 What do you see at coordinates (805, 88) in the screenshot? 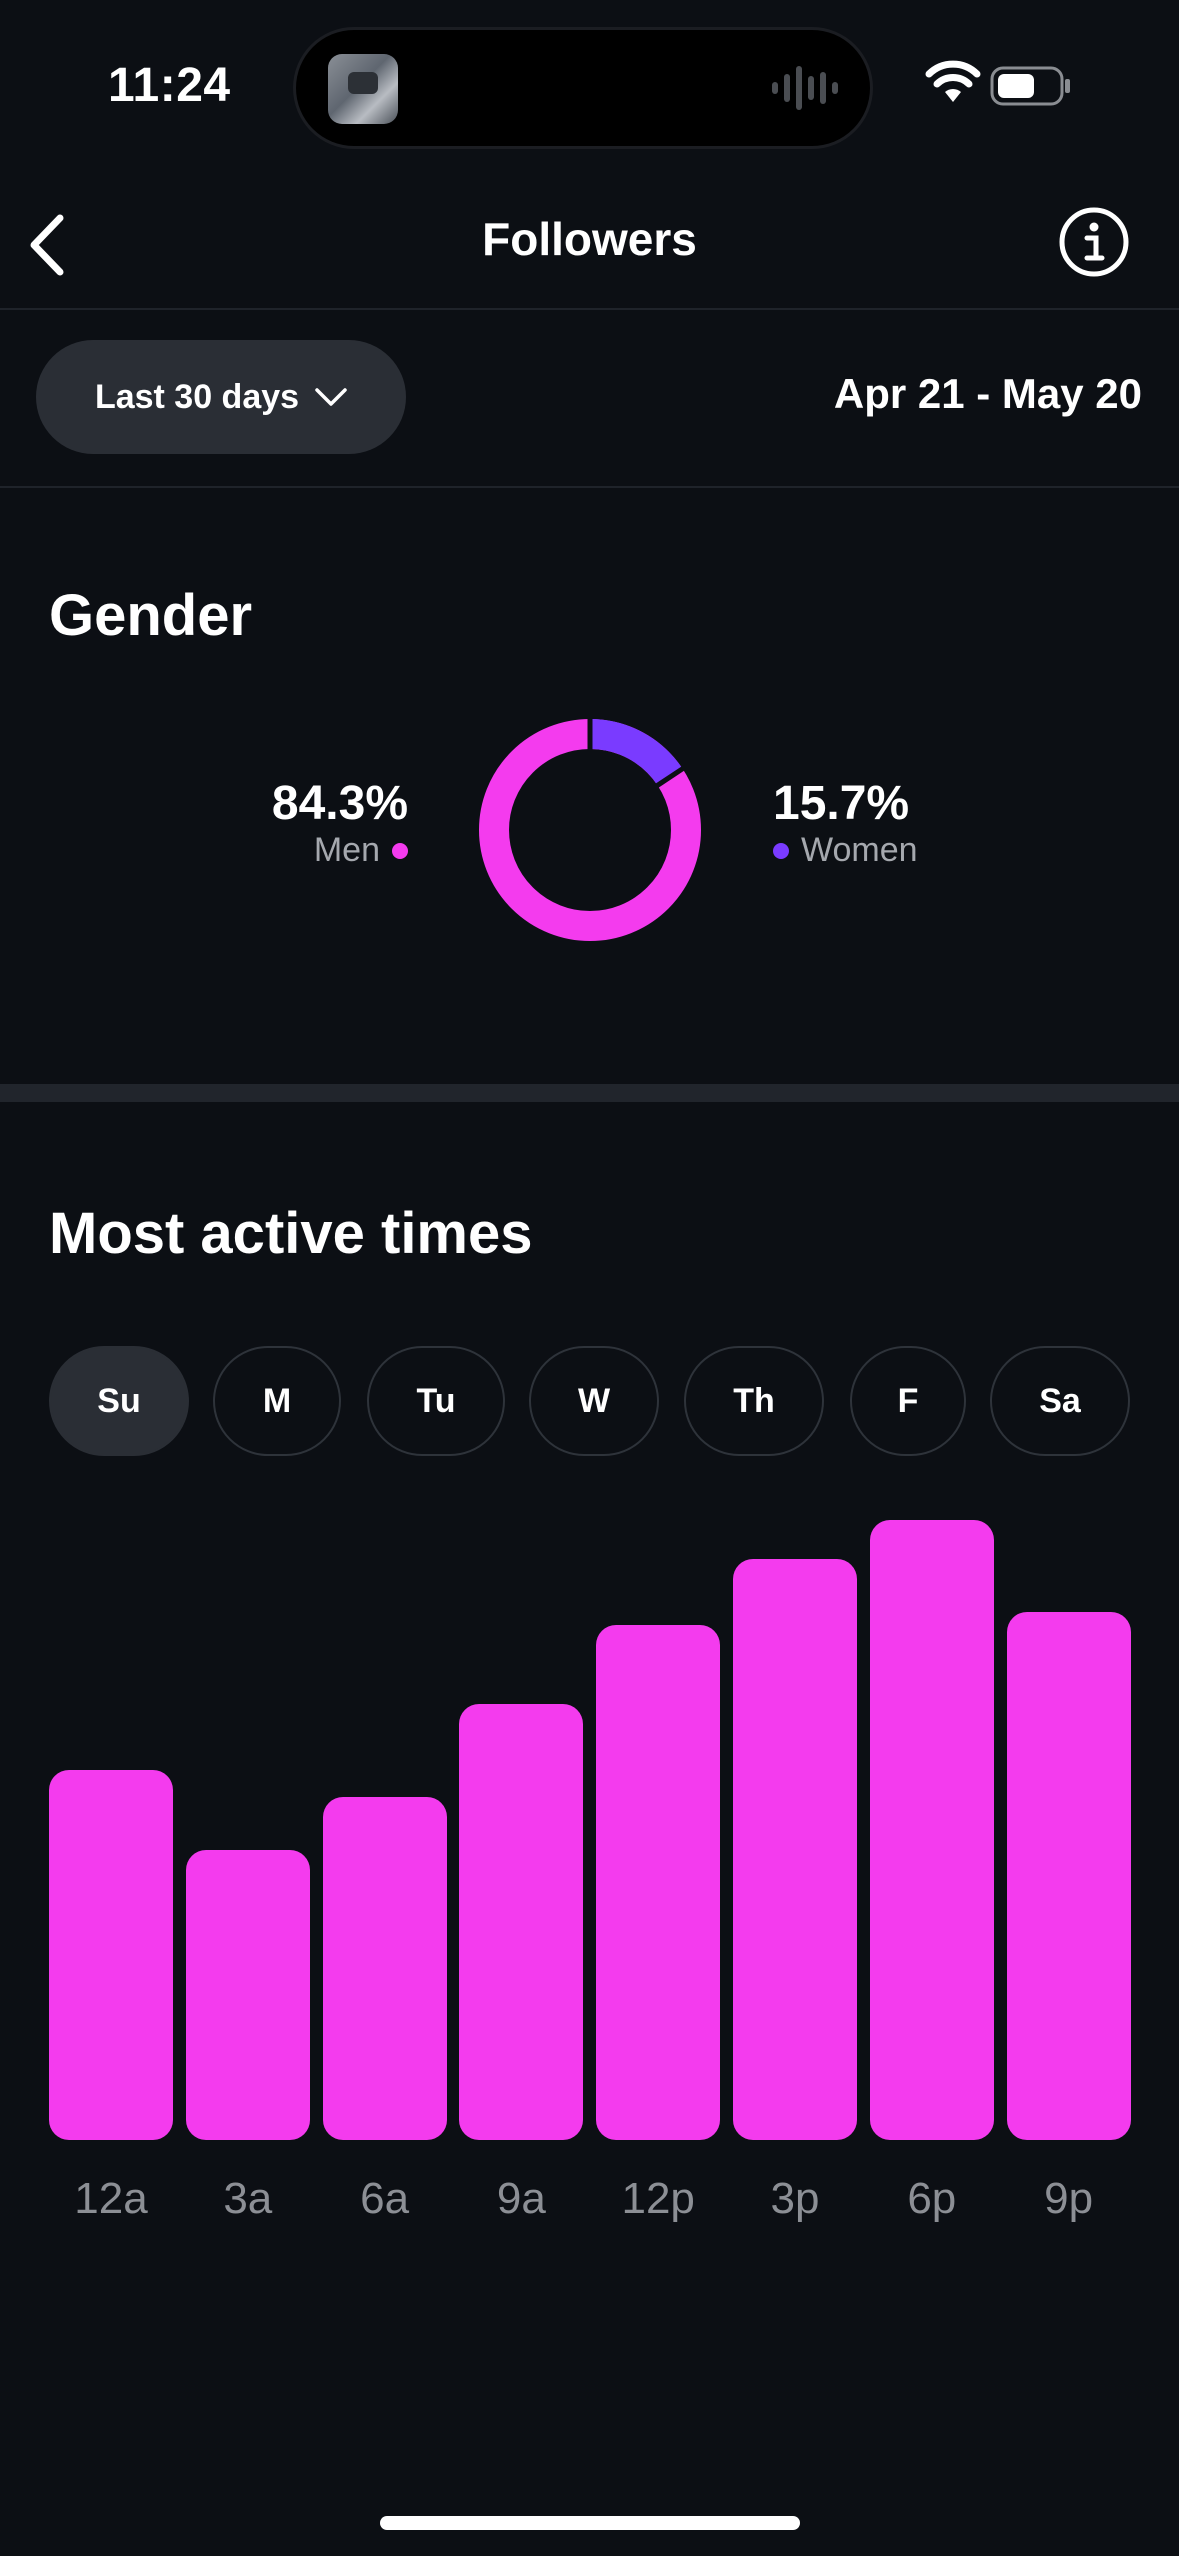
I see `audio-wave-icon` at bounding box center [805, 88].